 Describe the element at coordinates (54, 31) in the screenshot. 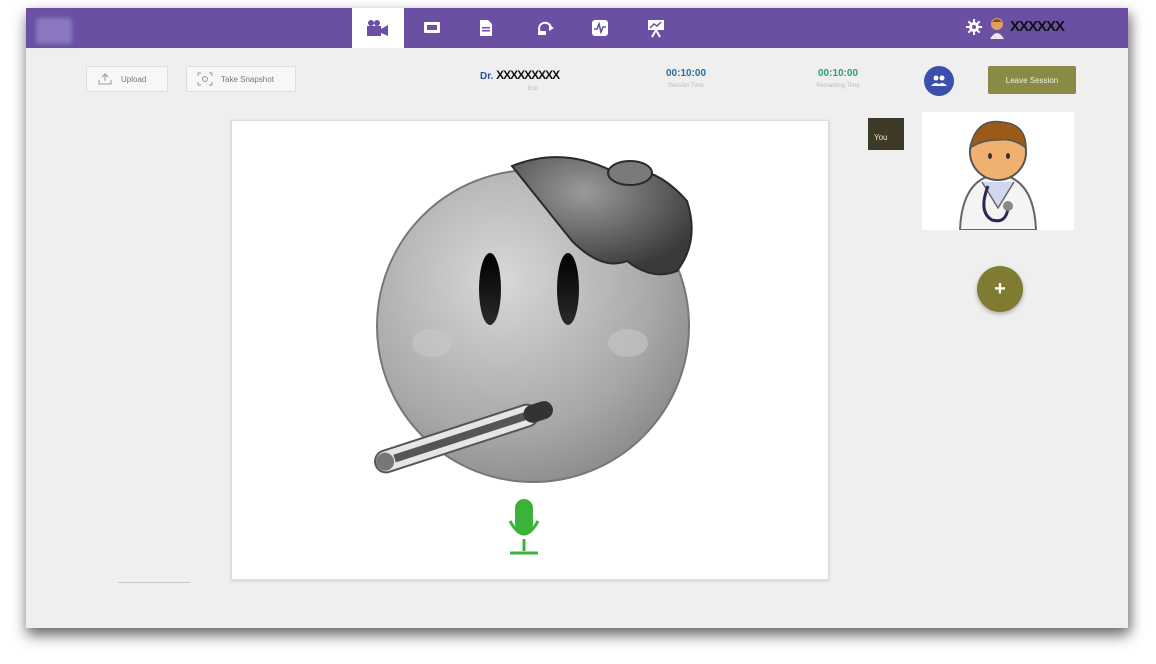

I see `app-logo` at that location.